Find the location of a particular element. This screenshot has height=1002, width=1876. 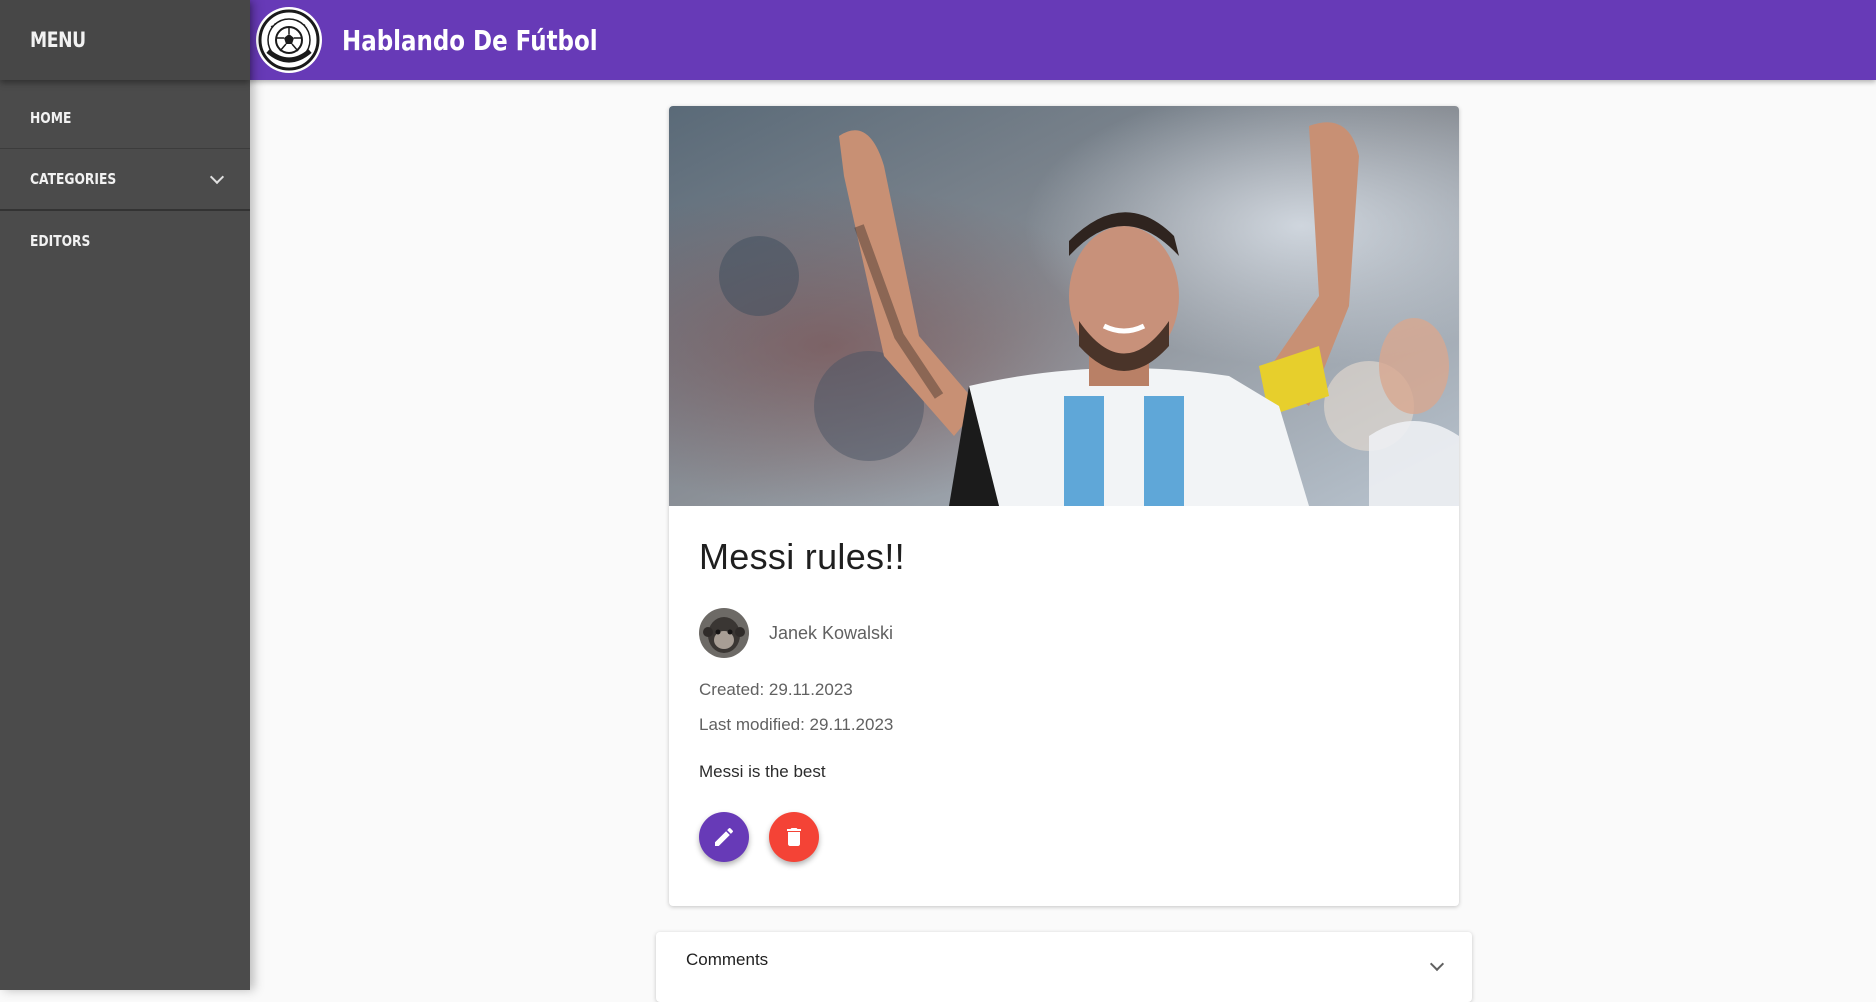

avatar is located at coordinates (724, 633).